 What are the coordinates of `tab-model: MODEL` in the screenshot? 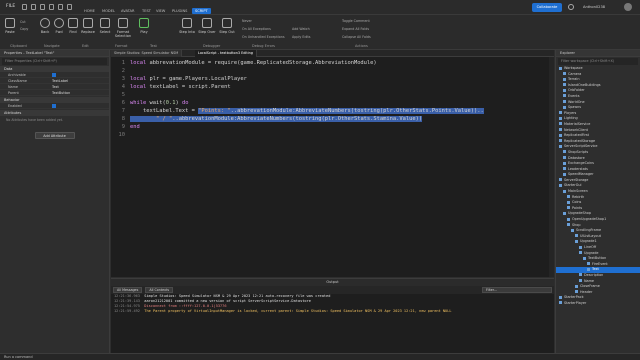 It's located at (108, 11).